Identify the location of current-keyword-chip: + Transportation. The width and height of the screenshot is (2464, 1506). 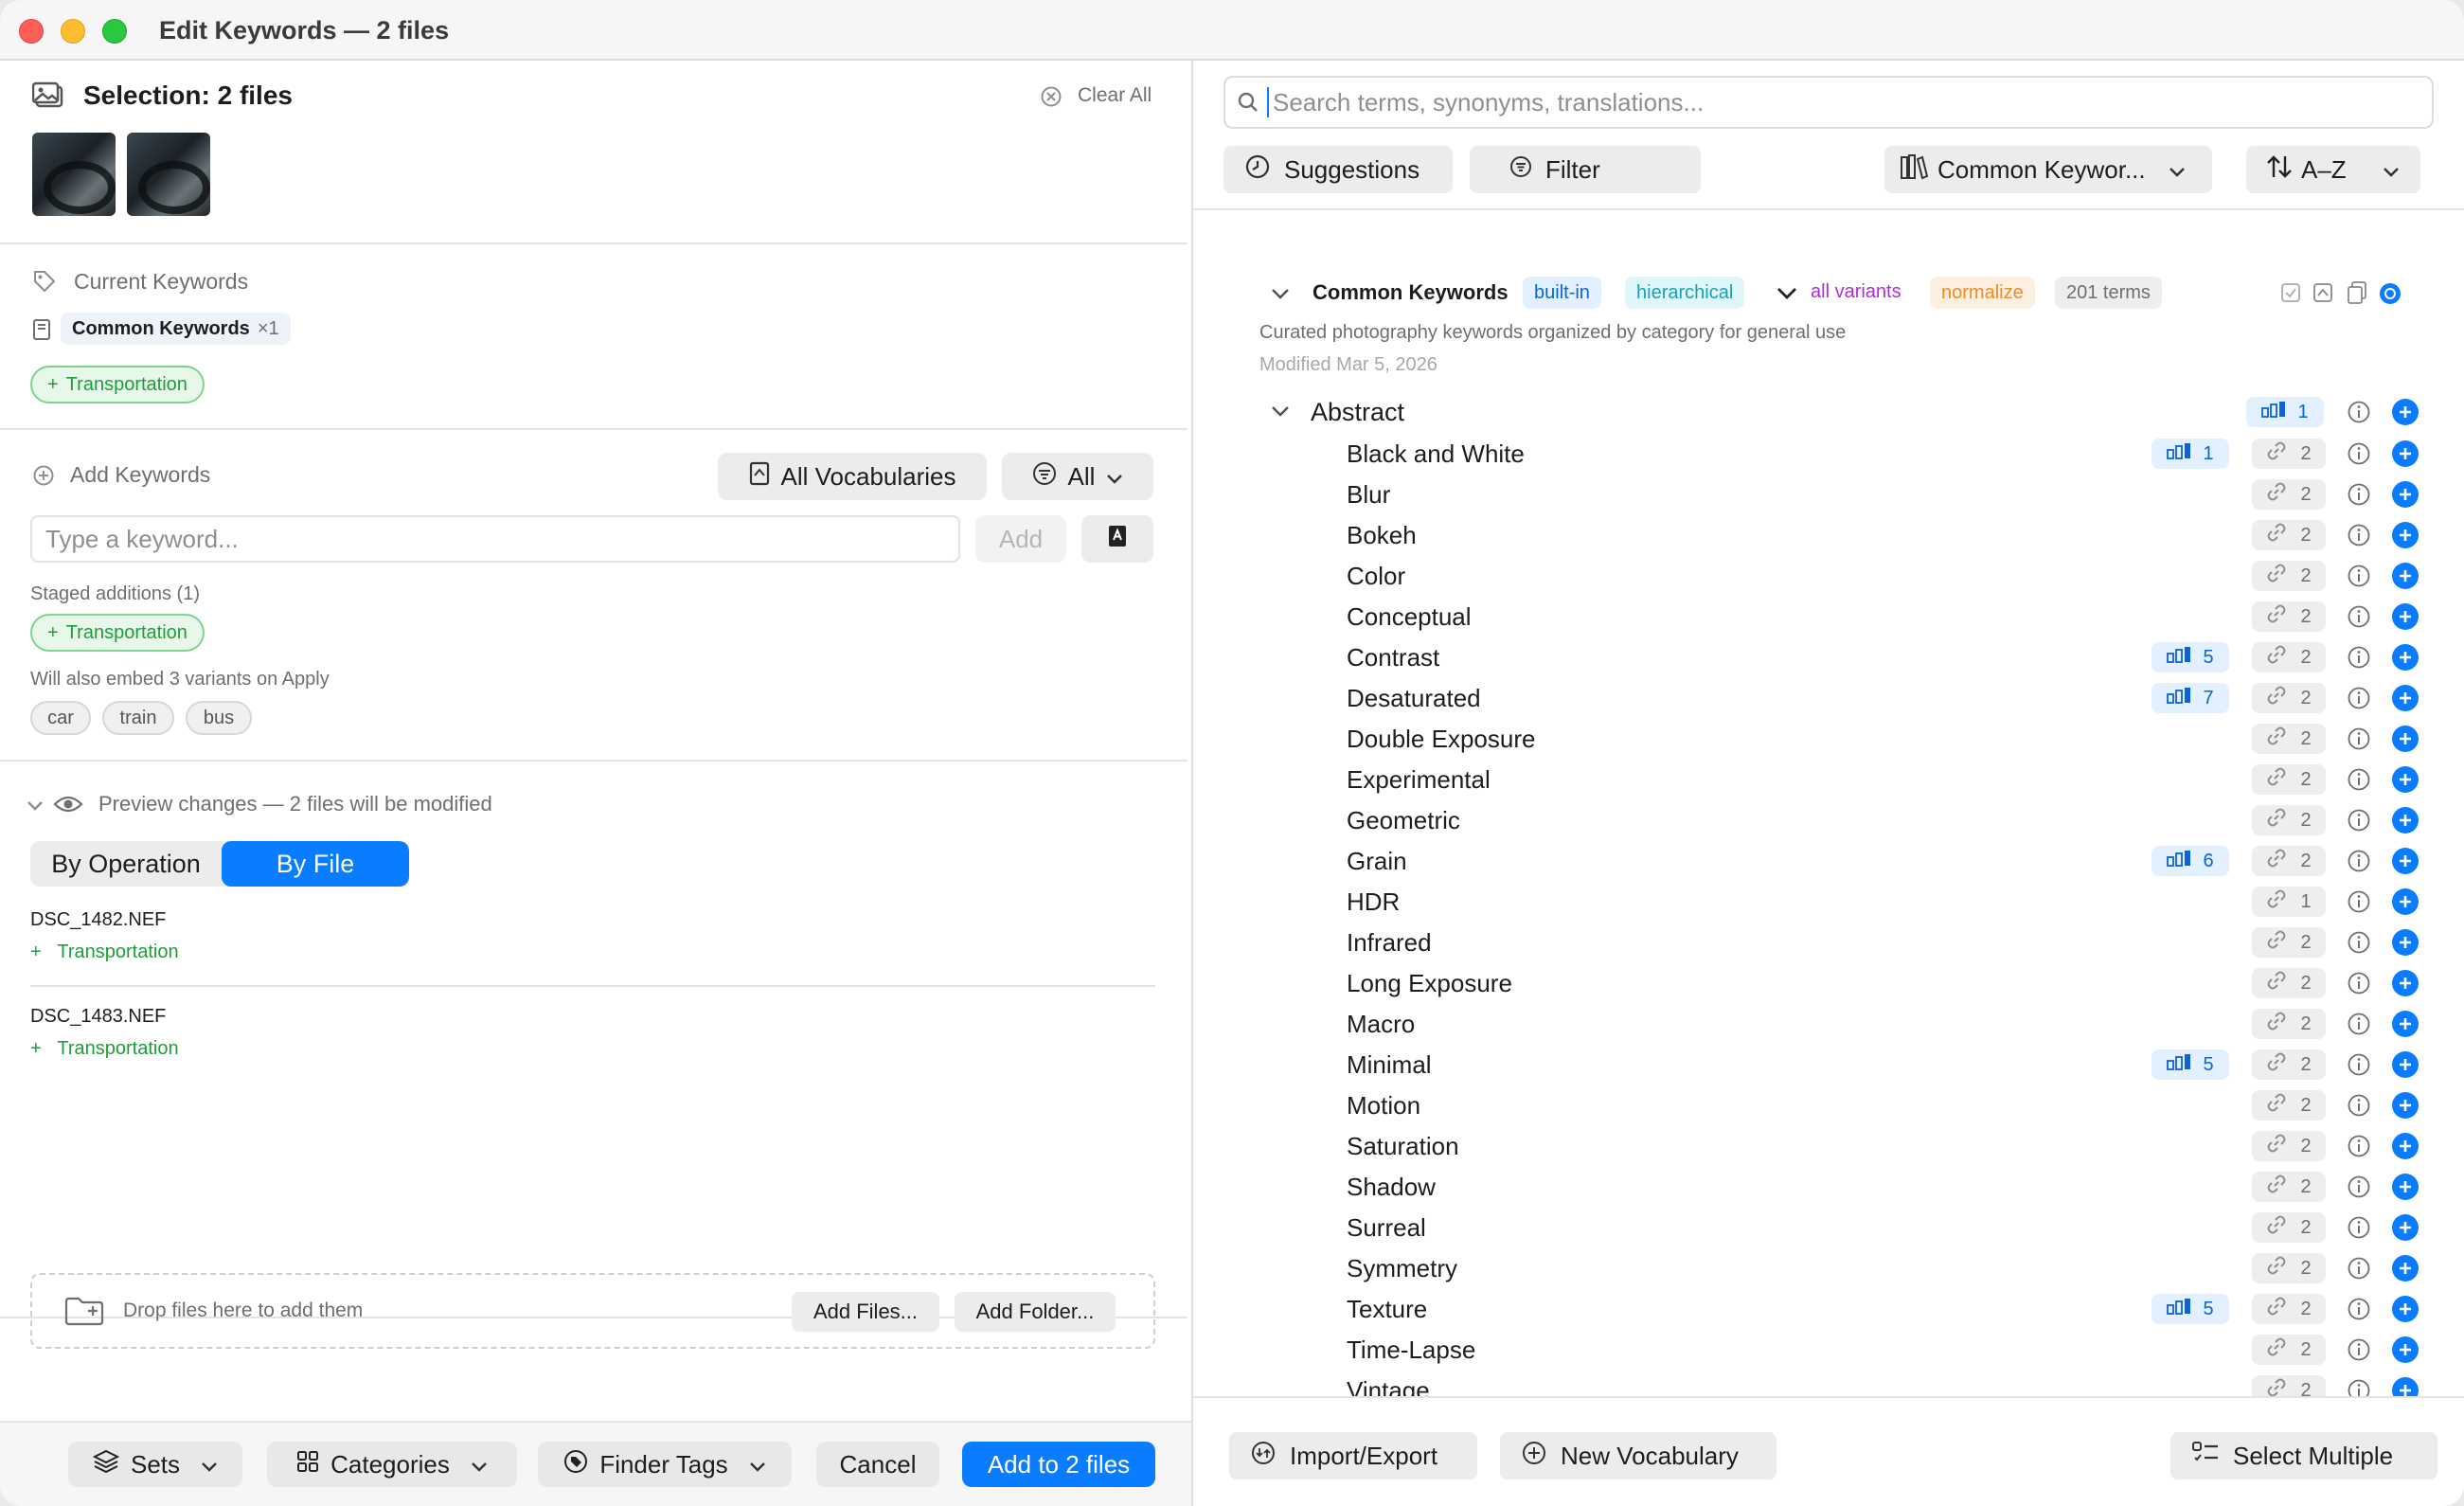
(117, 384).